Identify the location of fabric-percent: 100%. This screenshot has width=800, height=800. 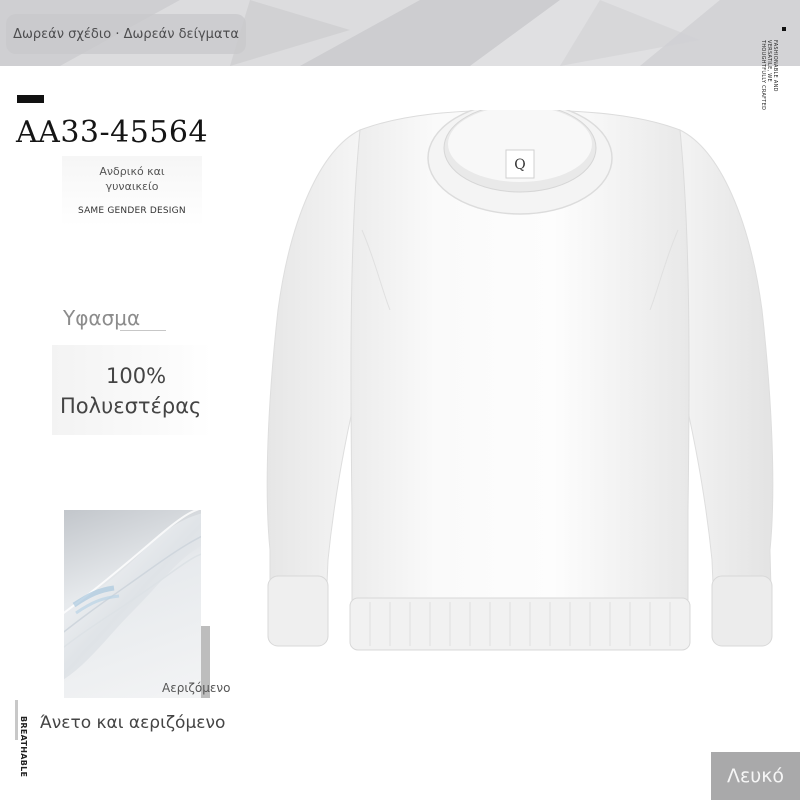
(136, 376).